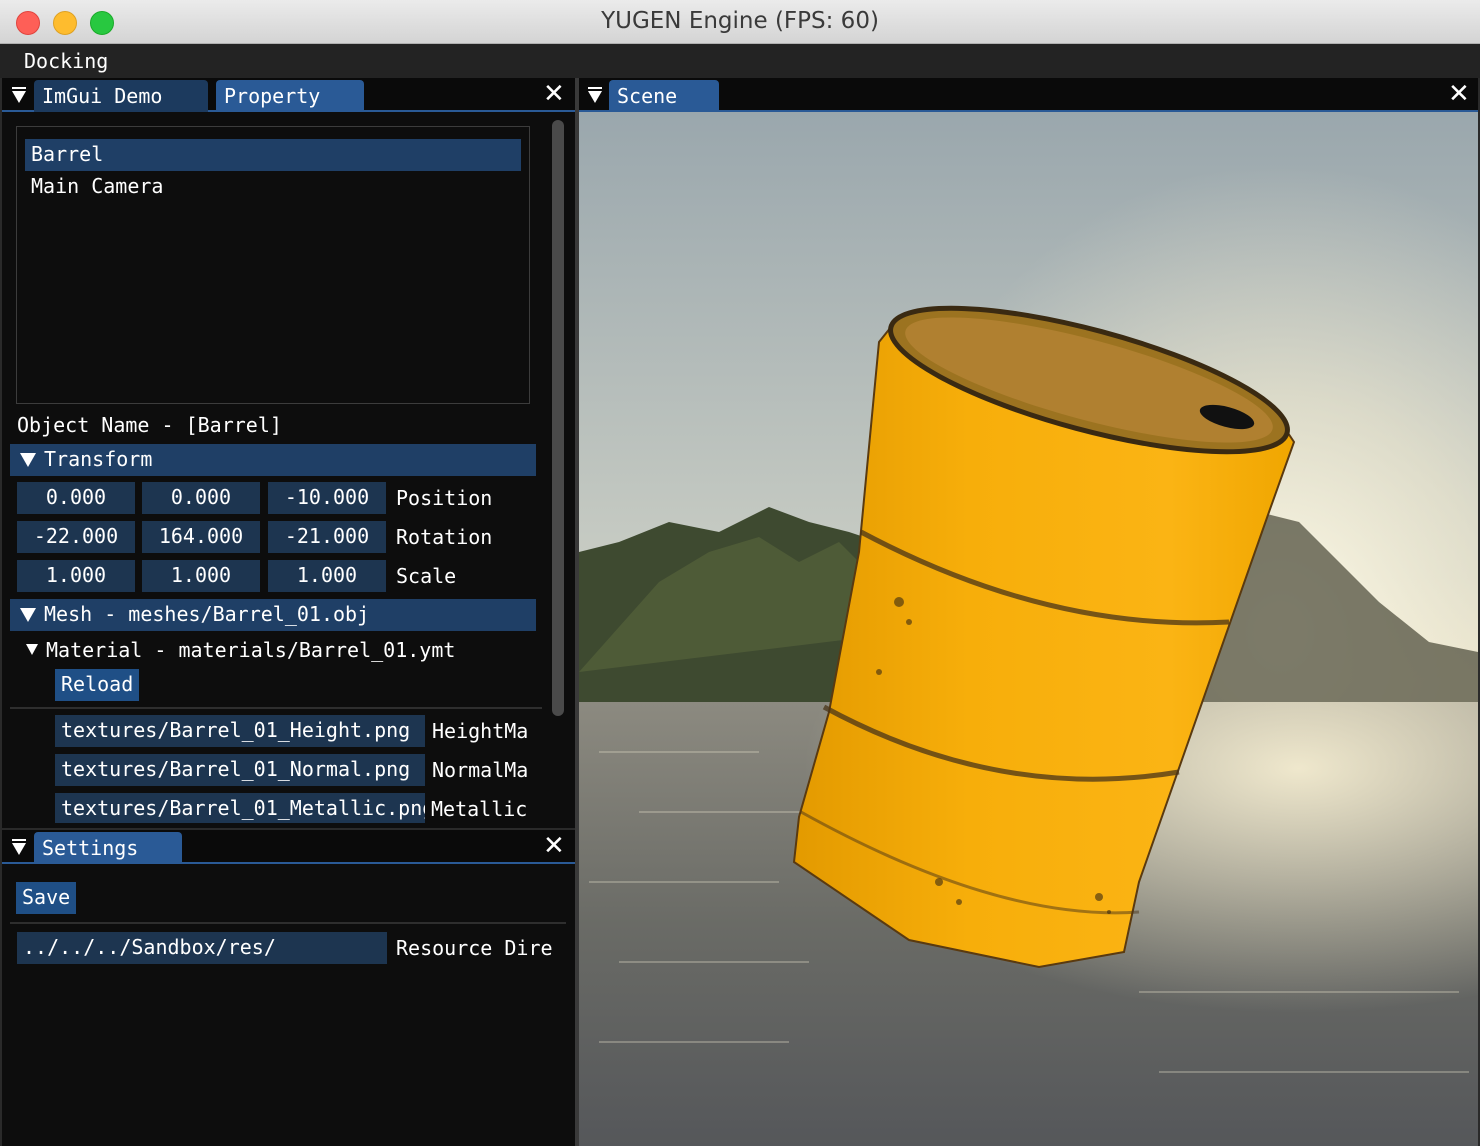 This screenshot has width=1480, height=1146. Describe the element at coordinates (201, 576) in the screenshot. I see `scale-y-field: 1.000` at that location.